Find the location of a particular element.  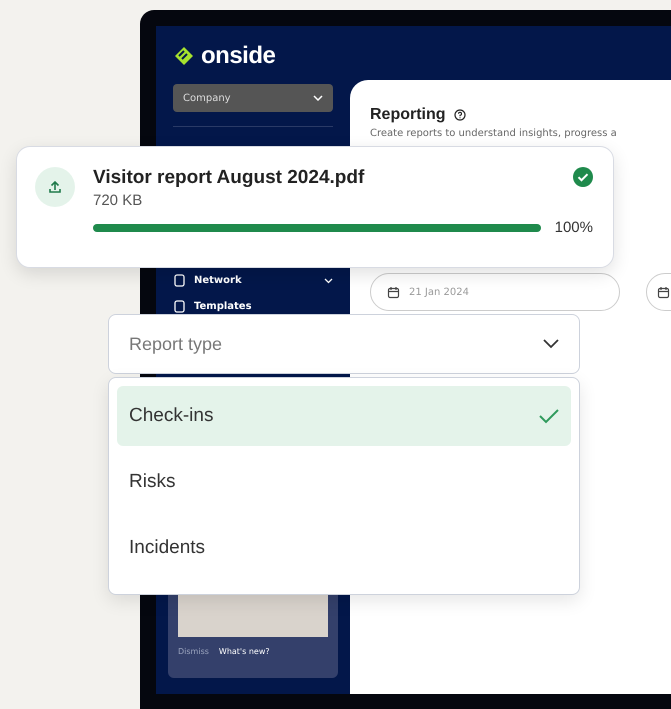

logo-icon is located at coordinates (184, 56).